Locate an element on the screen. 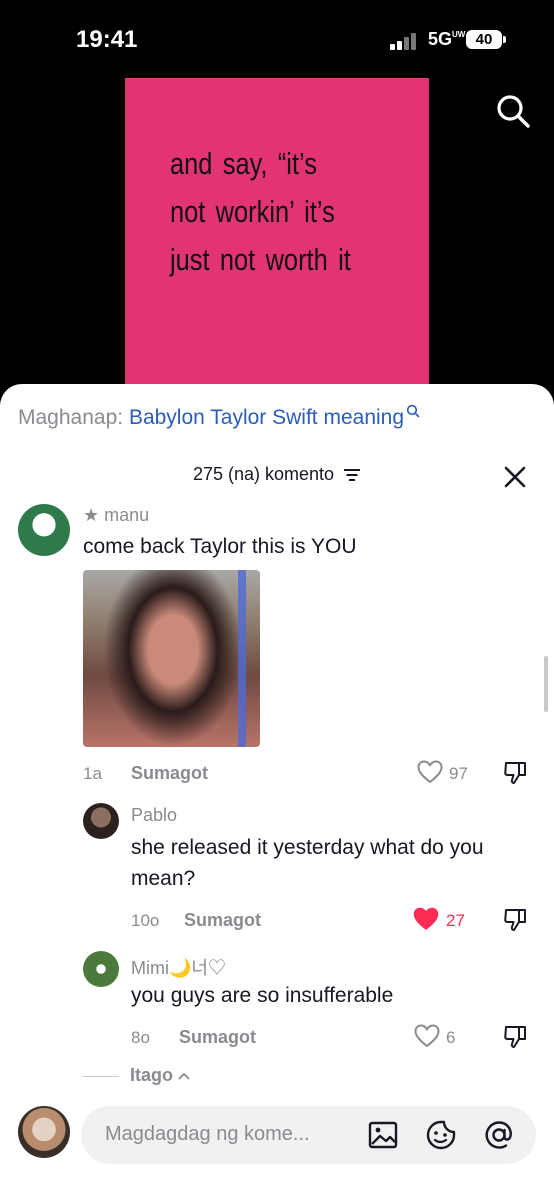 The image size is (554, 1199). comment-age: 8o is located at coordinates (140, 1037).